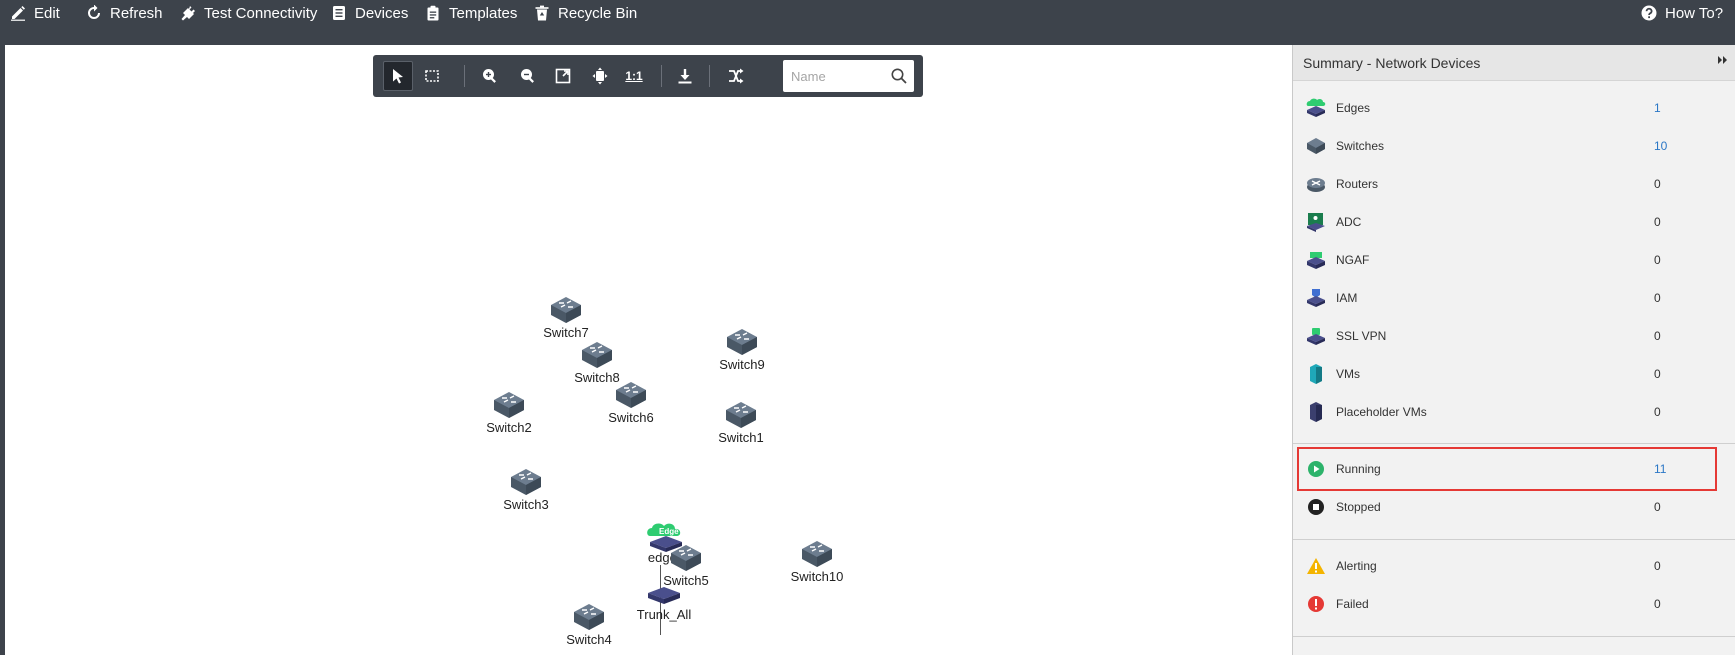 This screenshot has height=655, width=1735. I want to click on fit-screen-icon, so click(563, 76).